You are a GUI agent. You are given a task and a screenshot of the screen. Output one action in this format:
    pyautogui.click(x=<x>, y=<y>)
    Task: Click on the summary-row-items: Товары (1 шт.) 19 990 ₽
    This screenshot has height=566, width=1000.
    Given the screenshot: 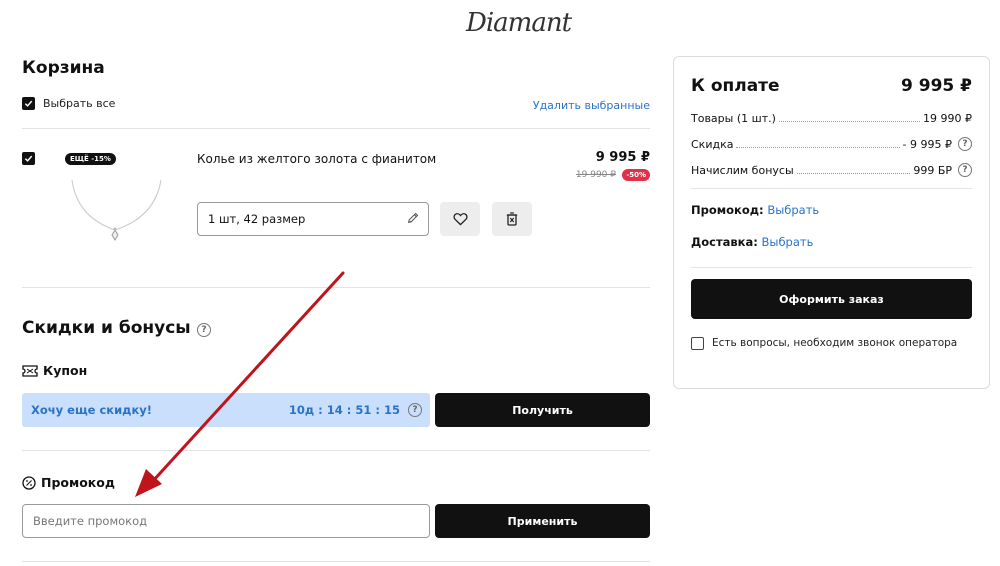 What is the action you would take?
    pyautogui.click(x=831, y=117)
    